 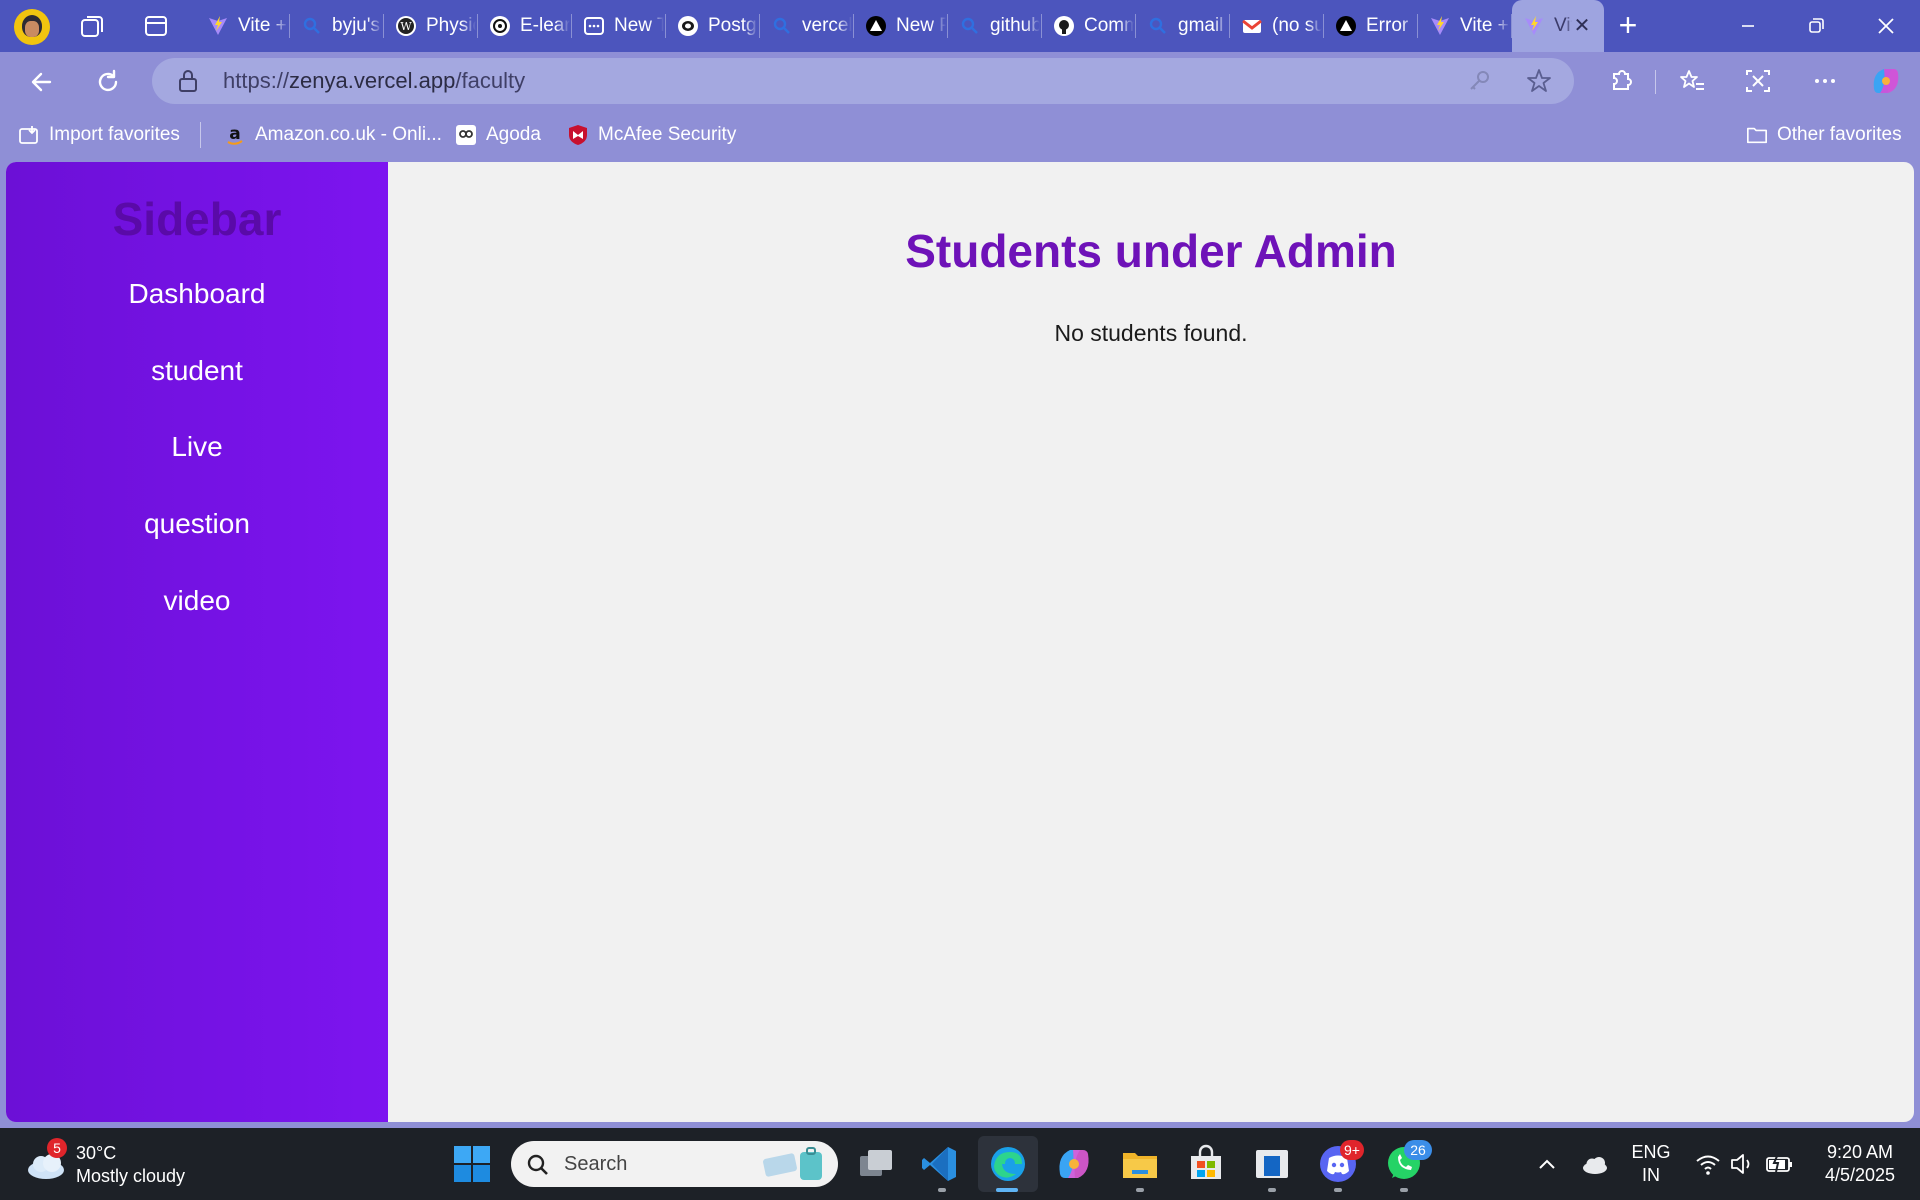 What do you see at coordinates (1825, 81) in the screenshot?
I see `more-options-icon` at bounding box center [1825, 81].